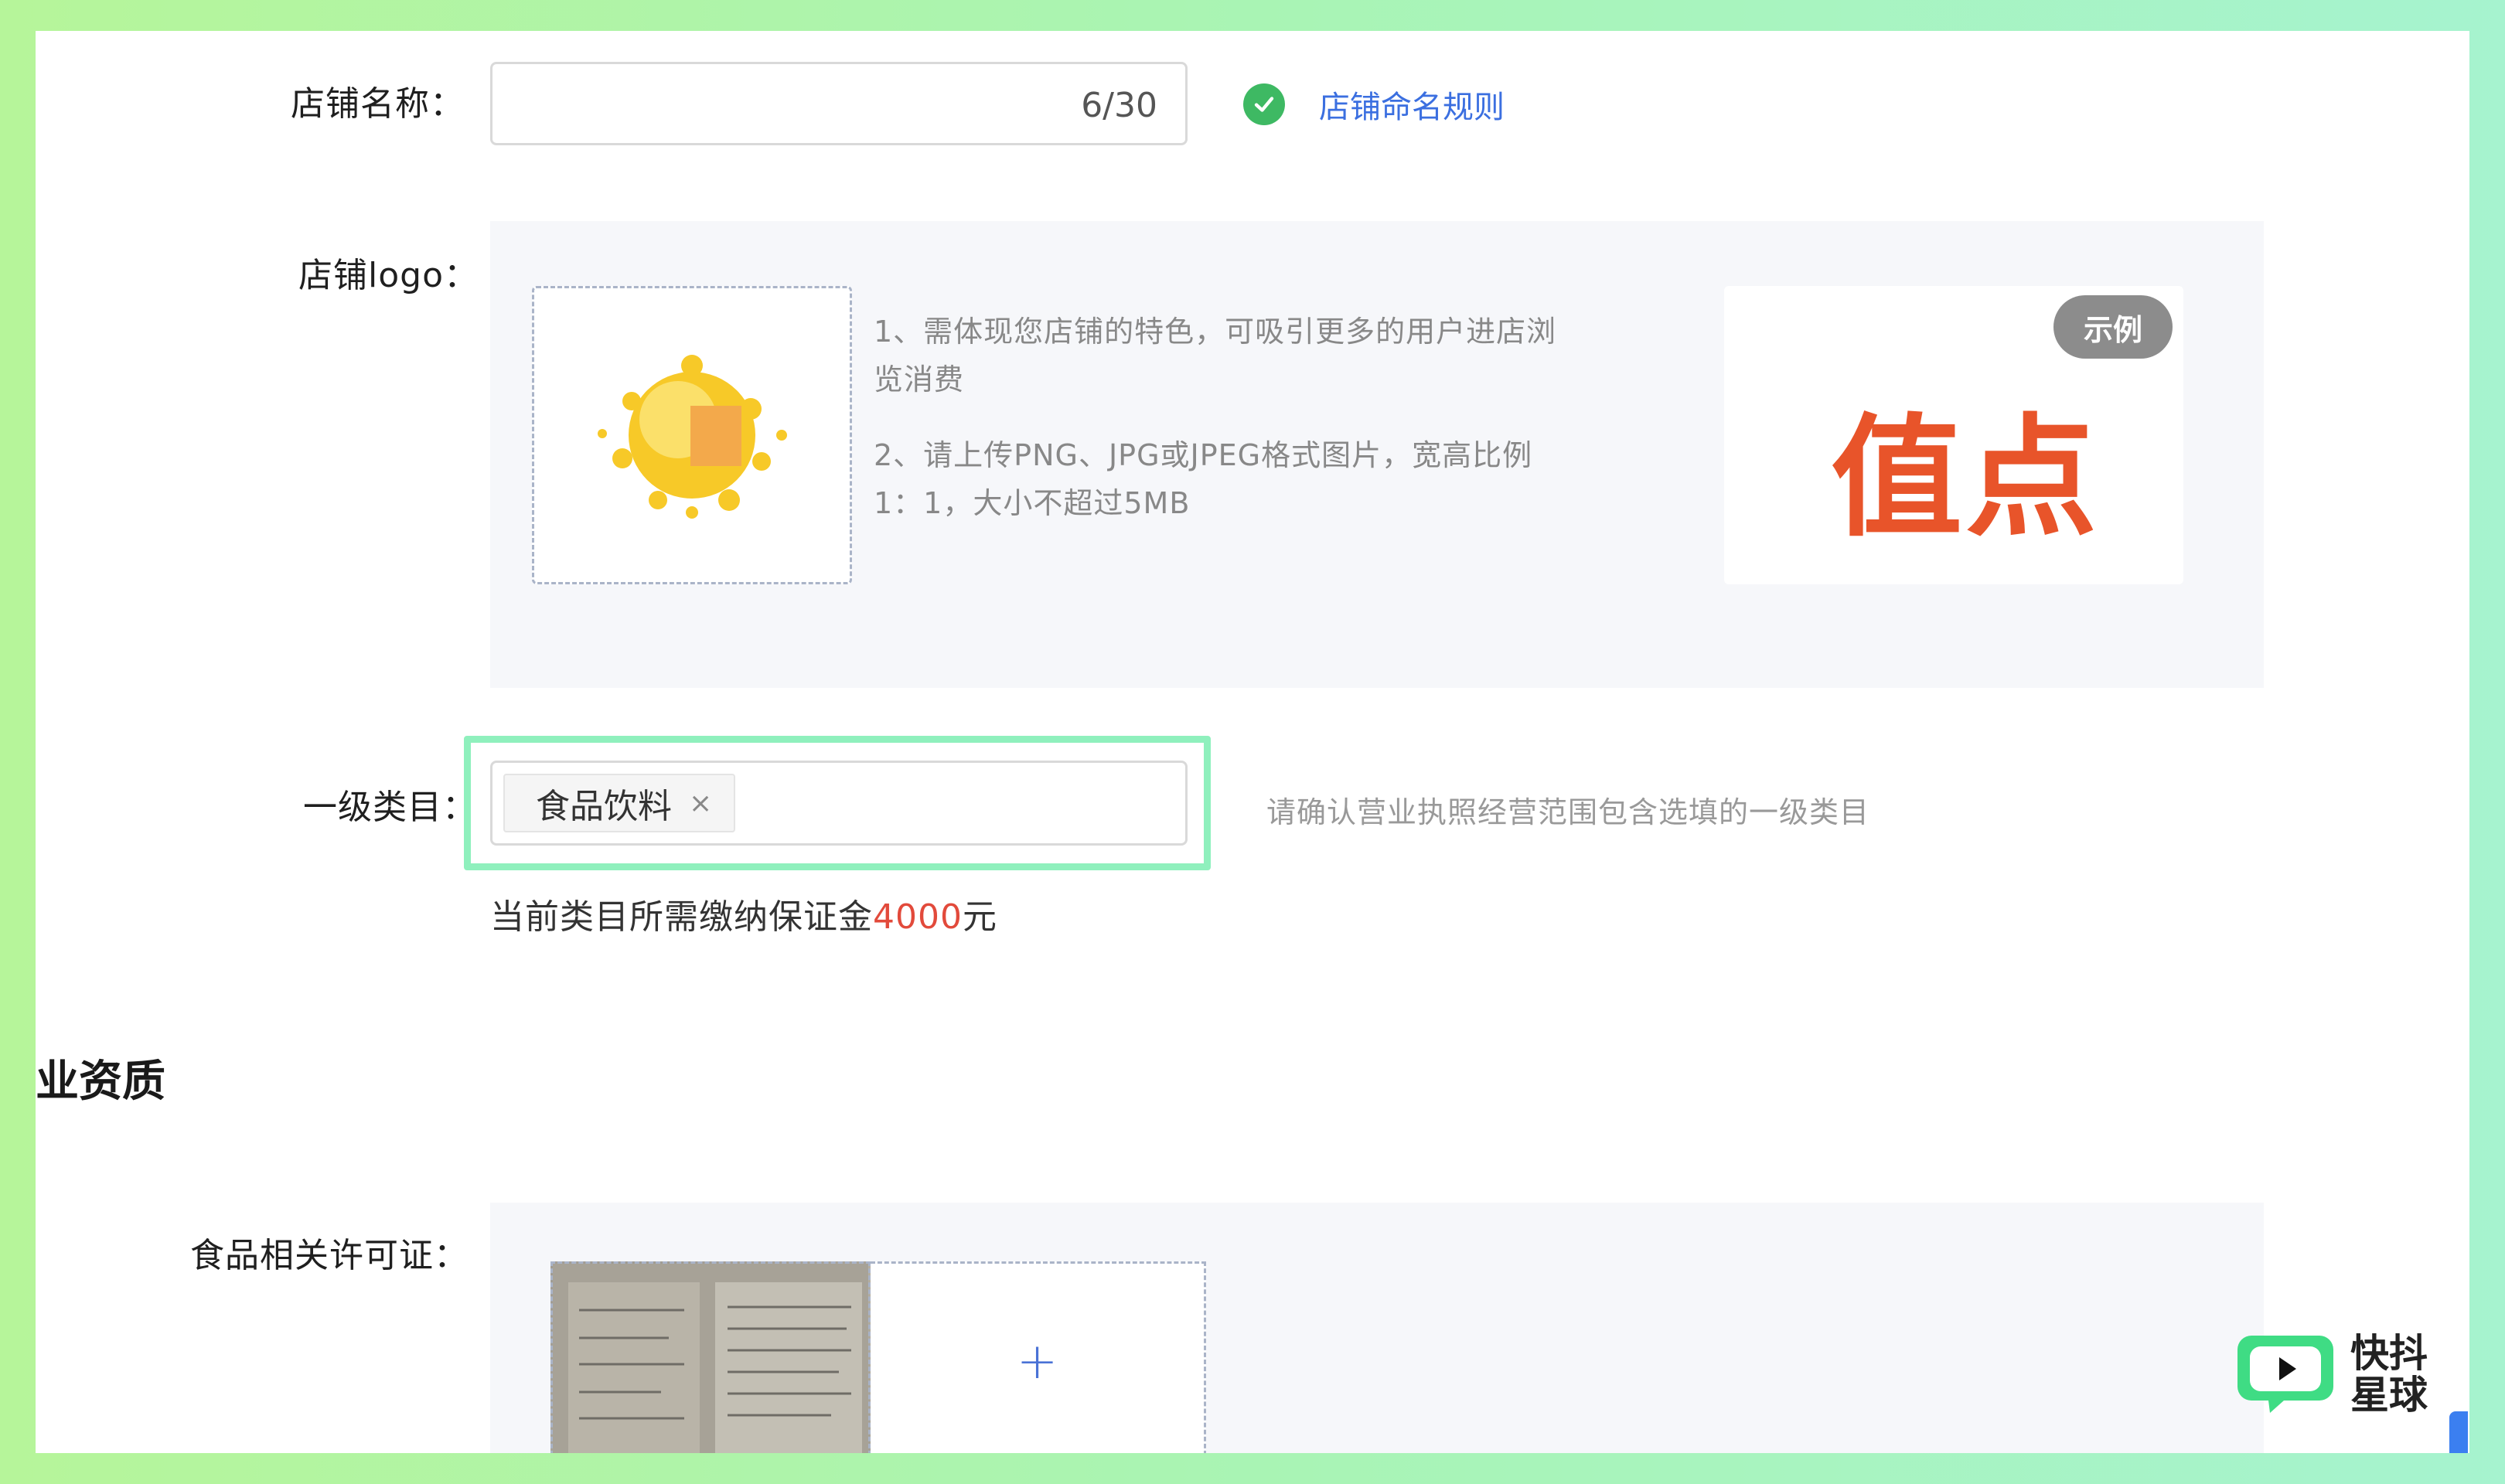 The height and width of the screenshot is (1484, 2505). What do you see at coordinates (1203, 479) in the screenshot?
I see `logo-tip-2: 2、请上传PNG、JPG或JPEG格式图片，宽高比例 1：1，大小不超过5MB` at bounding box center [1203, 479].